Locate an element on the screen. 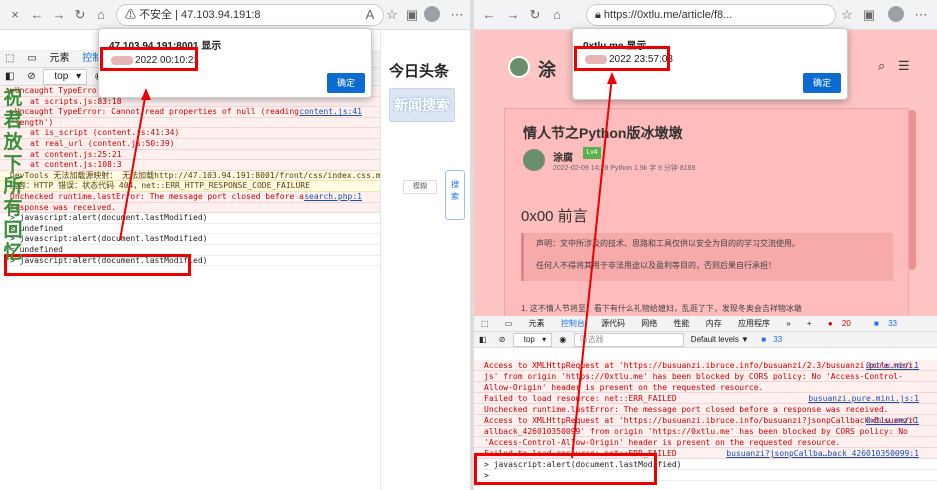  console-source-link: busuanzi?jsonpCallba…back_426010350099:1 is located at coordinates (822, 453).